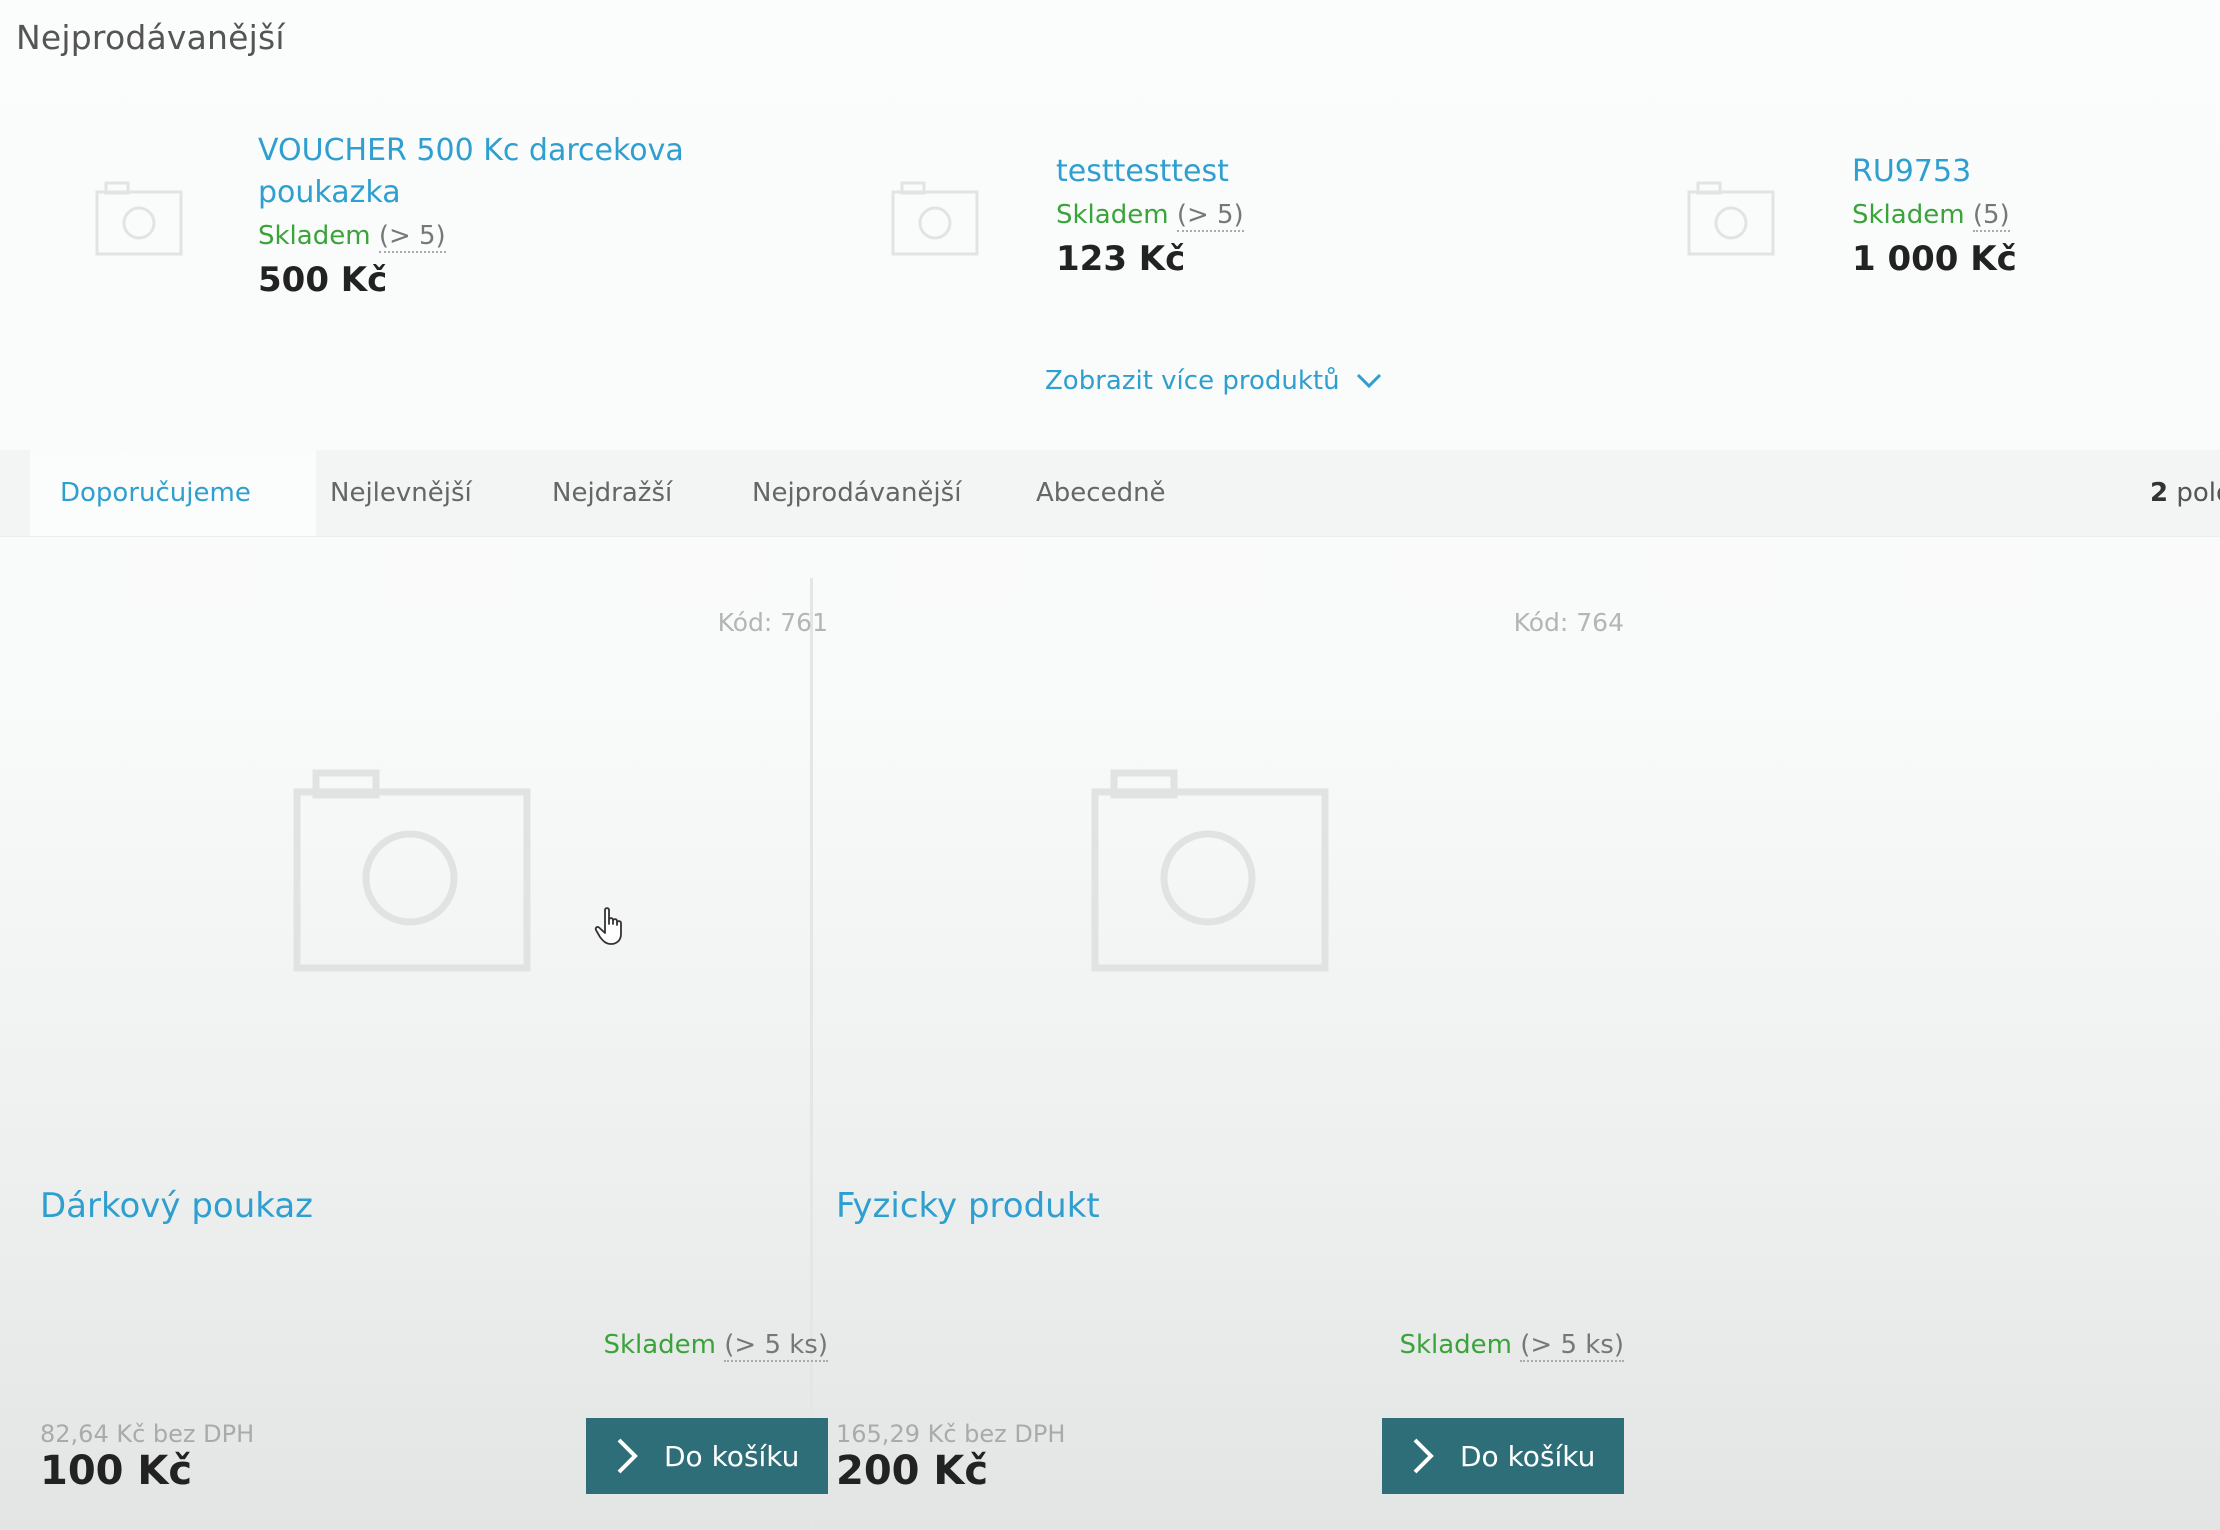 The image size is (2220, 1530). Describe the element at coordinates (912, 1471) in the screenshot. I see `product-price: 200 Kč` at that location.